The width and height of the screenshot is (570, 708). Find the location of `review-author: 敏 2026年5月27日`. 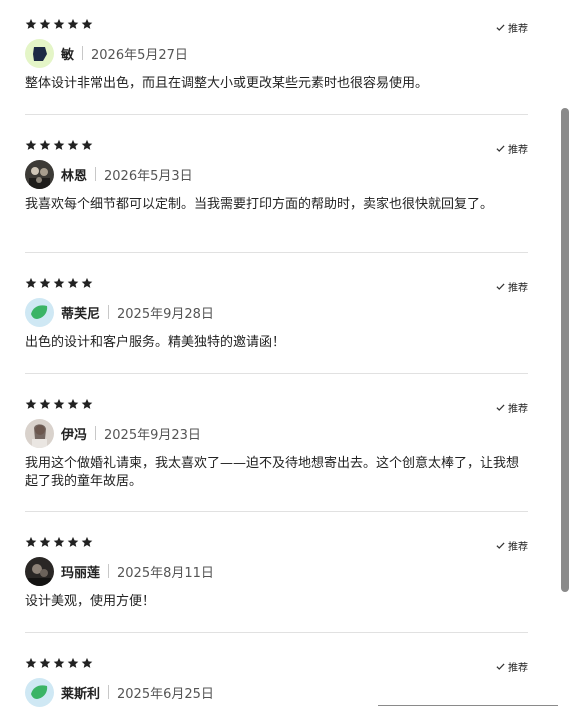

review-author: 敏 2026年5月27日 is located at coordinates (106, 53).